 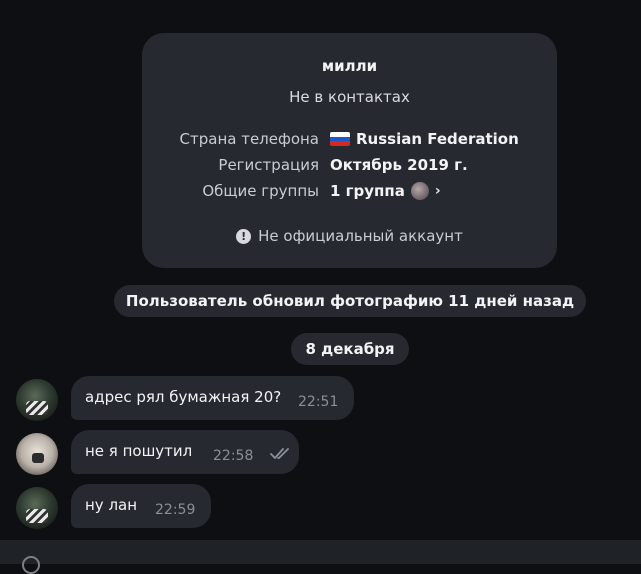 I want to click on message-time: 22:51, so click(x=318, y=402).